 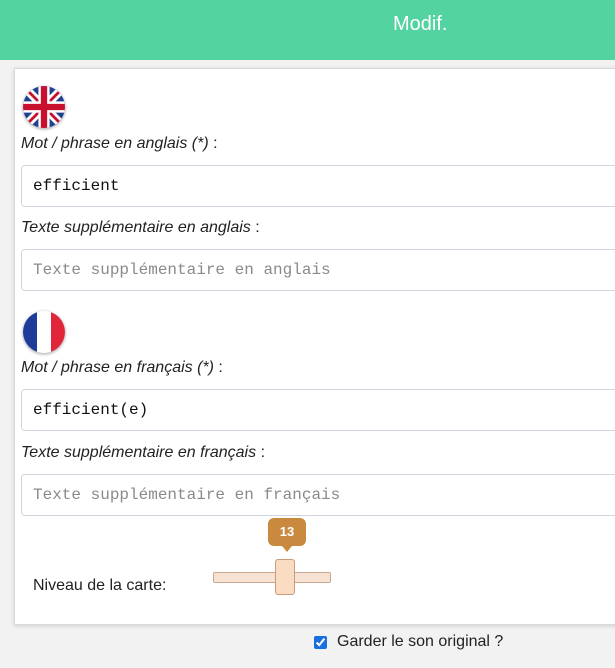 What do you see at coordinates (119, 143) in the screenshot?
I see `english-word-label: Mot / phrase en anglais (*) :` at bounding box center [119, 143].